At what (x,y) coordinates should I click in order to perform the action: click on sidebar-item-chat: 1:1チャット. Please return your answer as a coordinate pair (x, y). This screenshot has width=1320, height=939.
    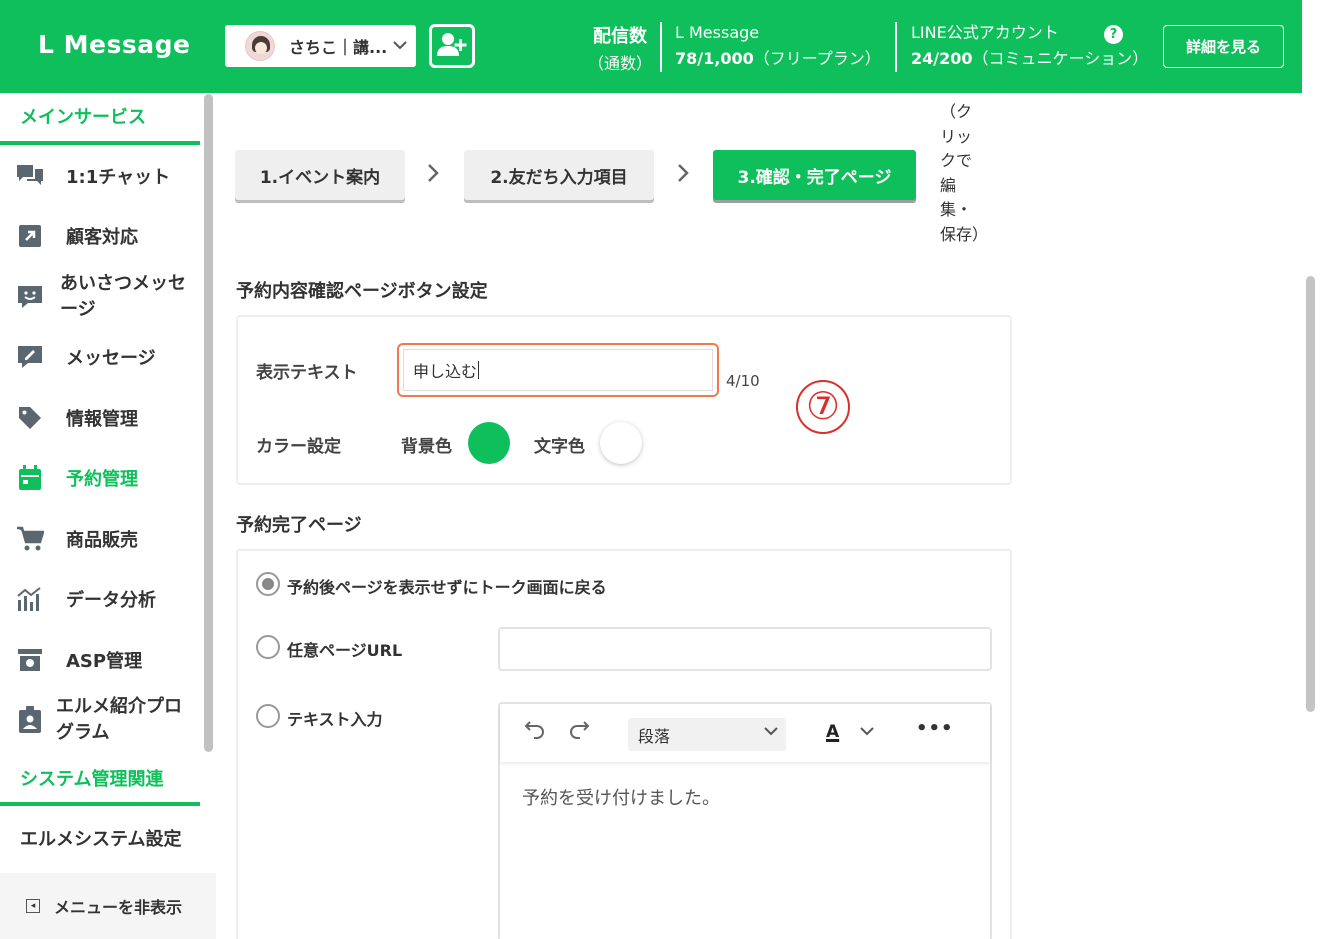
    Looking at the image, I should click on (100, 176).